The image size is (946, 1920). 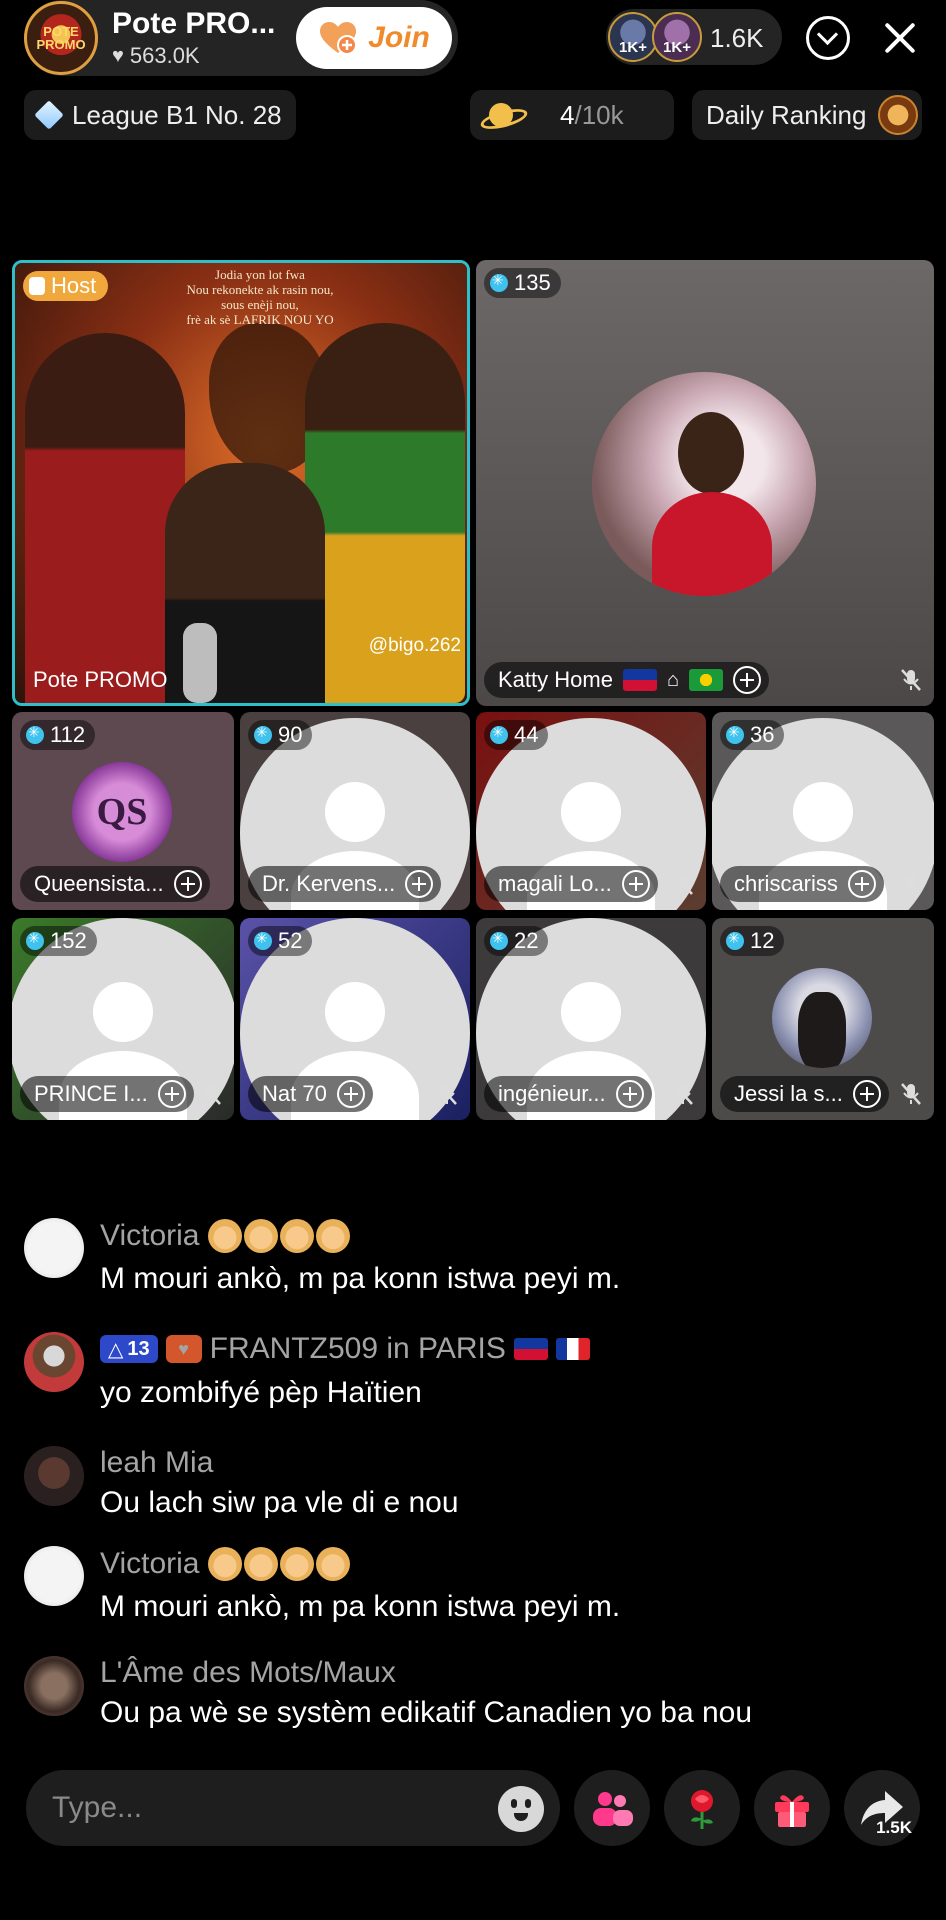 I want to click on share-count: 1.5K, so click(x=894, y=1827).